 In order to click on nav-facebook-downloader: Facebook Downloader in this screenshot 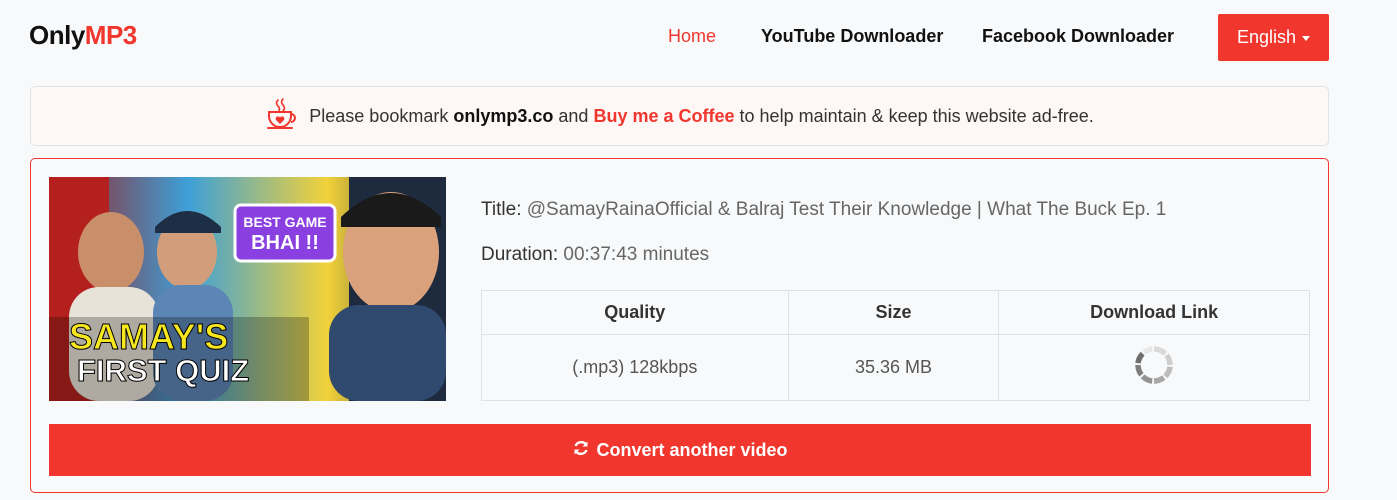, I will do `click(1078, 36)`.